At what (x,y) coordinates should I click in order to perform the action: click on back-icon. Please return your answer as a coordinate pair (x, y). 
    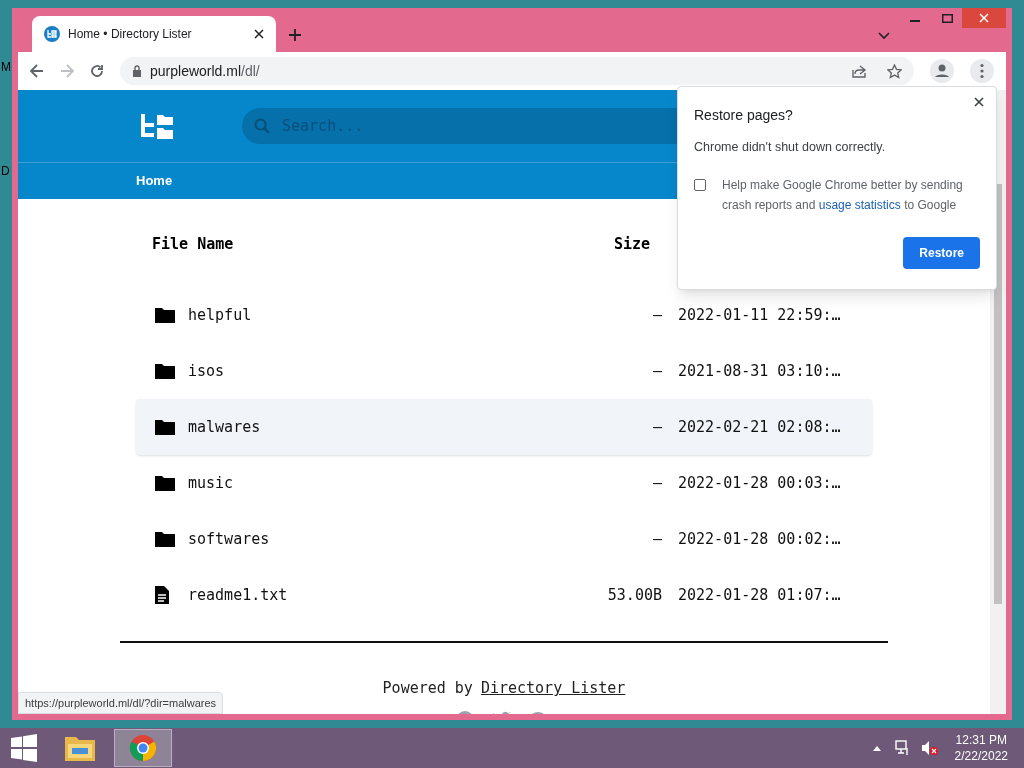
    Looking at the image, I should click on (37, 71).